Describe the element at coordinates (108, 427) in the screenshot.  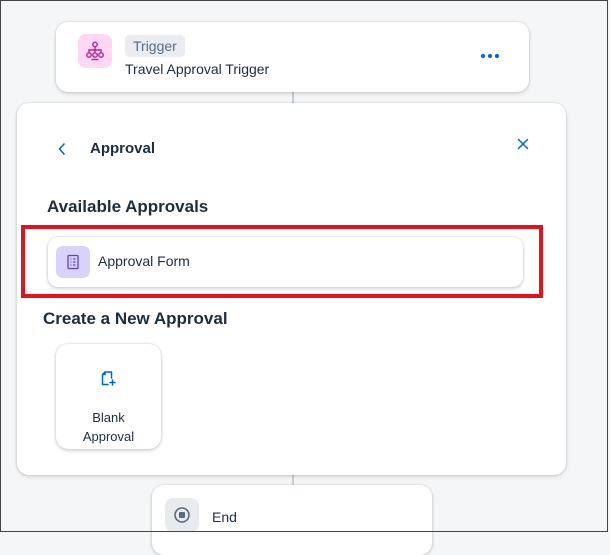
I see `blank-approval-label: Blank Approval` at that location.